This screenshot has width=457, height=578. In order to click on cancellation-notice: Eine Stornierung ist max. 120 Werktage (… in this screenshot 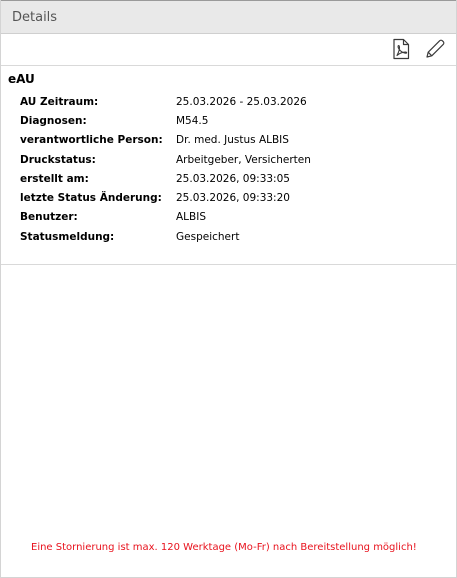, I will do `click(224, 547)`.